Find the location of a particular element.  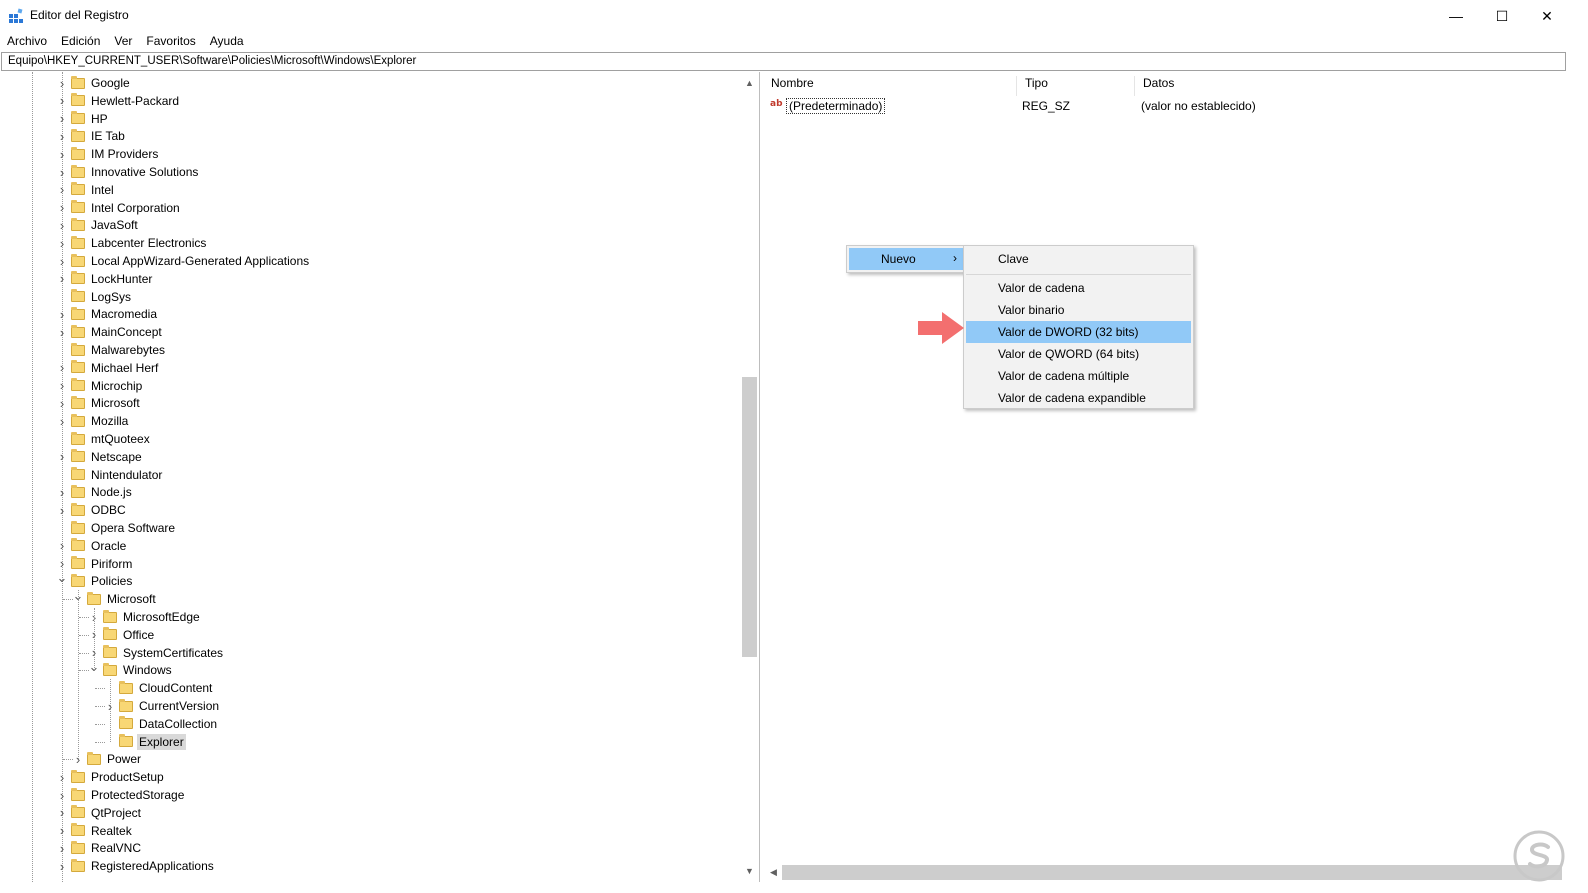

menu-edicion: Edición is located at coordinates (80, 41).